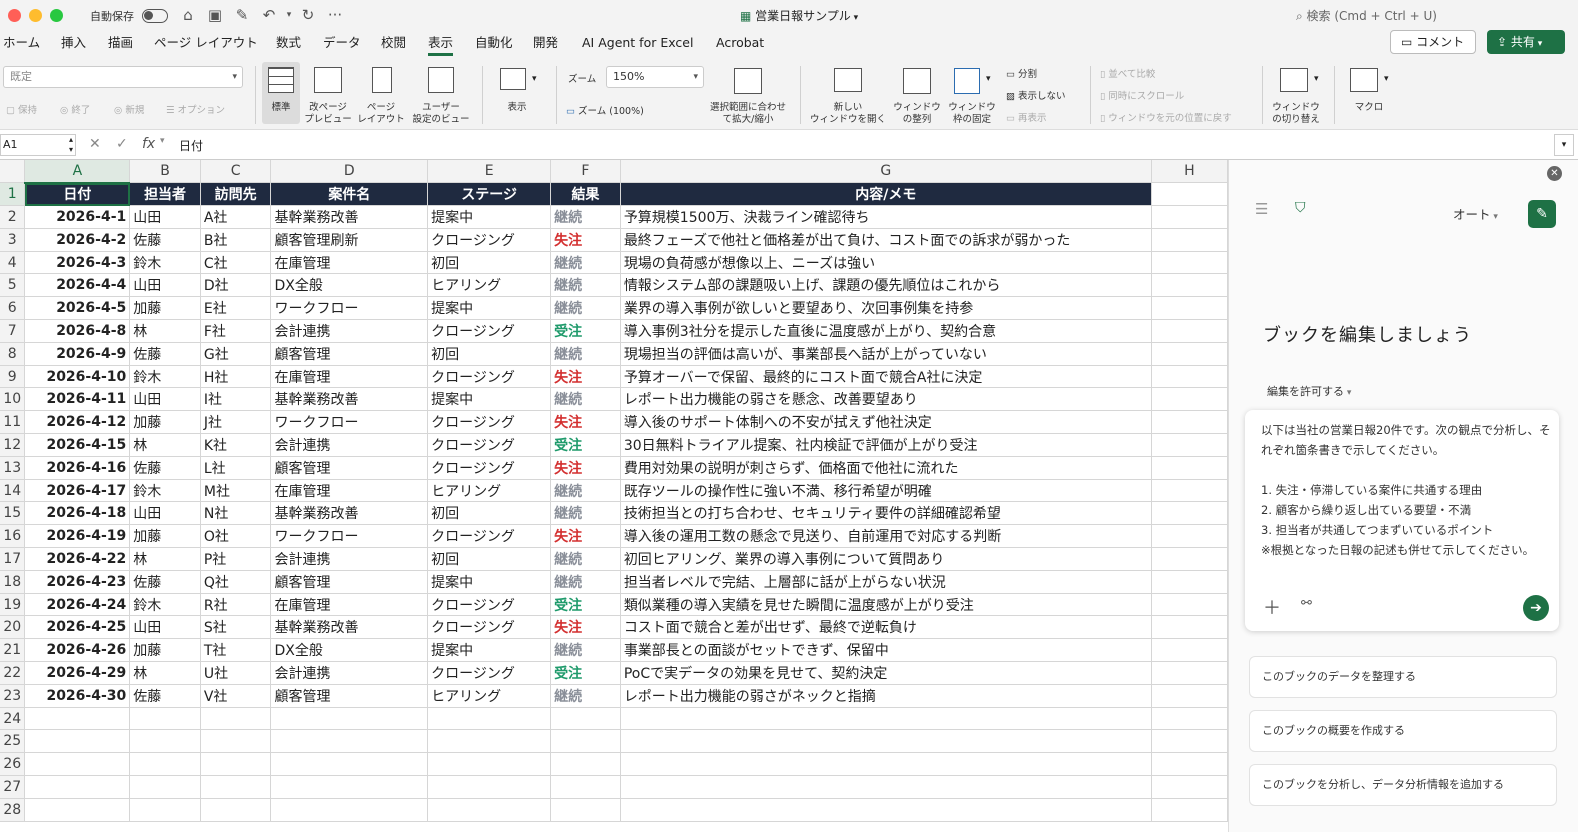  I want to click on row-header: 21, so click(13, 650).